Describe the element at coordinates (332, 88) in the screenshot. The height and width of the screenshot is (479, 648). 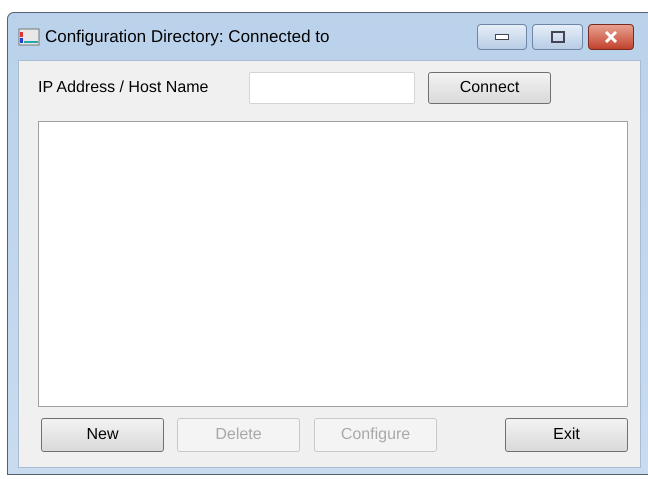
I see `address-field` at that location.